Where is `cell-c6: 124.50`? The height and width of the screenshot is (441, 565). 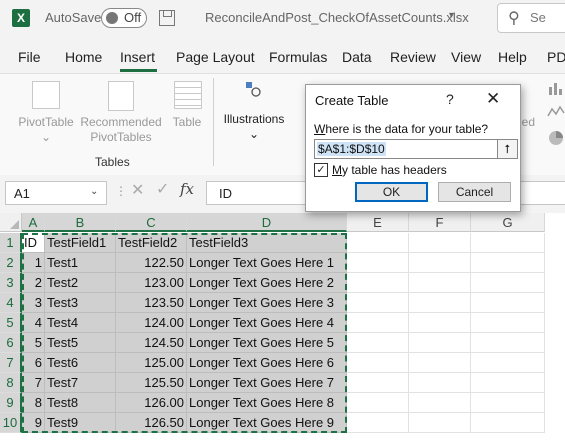
cell-c6: 124.50 is located at coordinates (151, 343).